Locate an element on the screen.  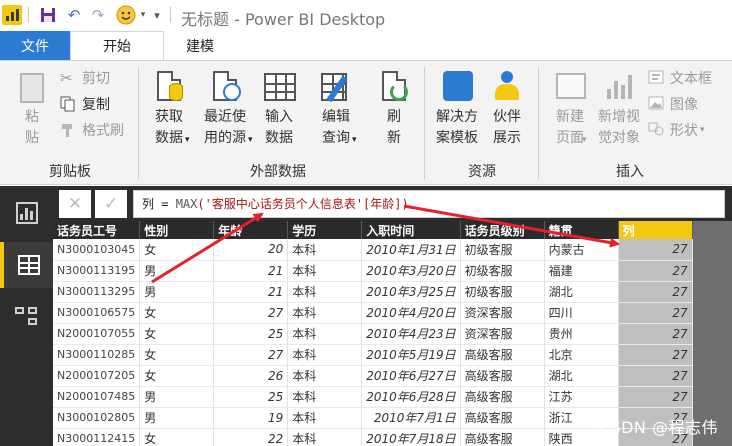
copy-button: 复制 is located at coordinates (85, 104).